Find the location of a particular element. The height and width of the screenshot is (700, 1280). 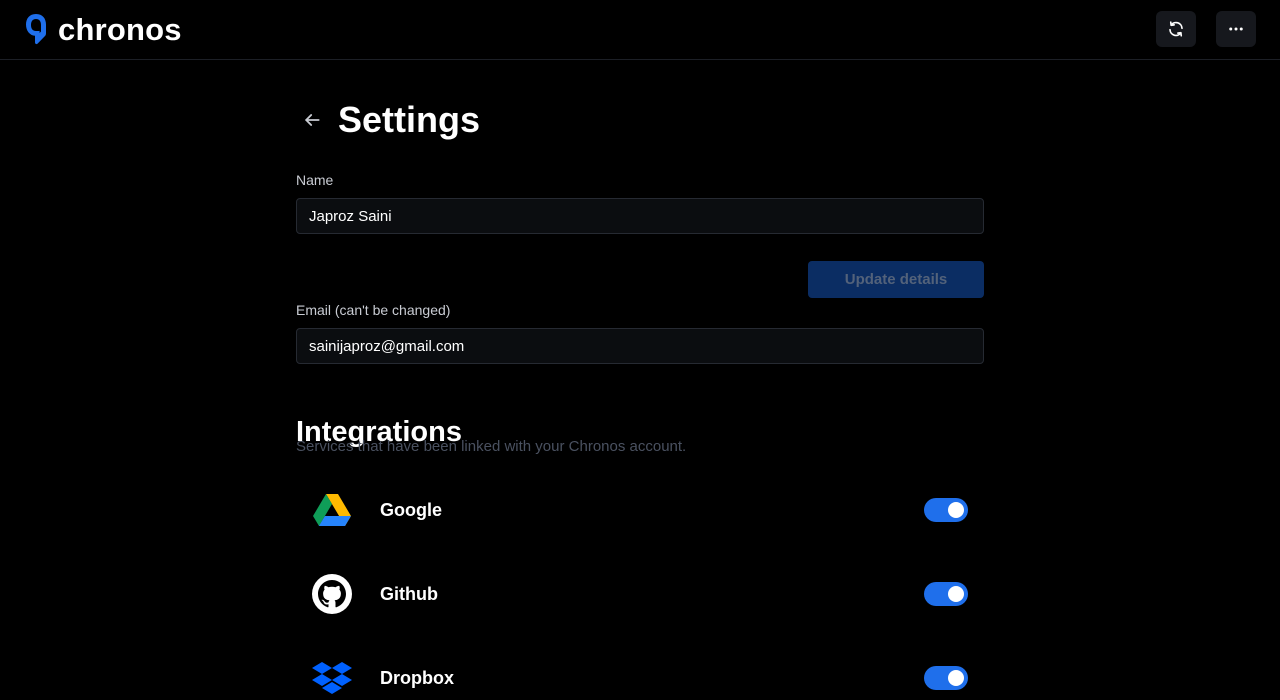

github-toggle is located at coordinates (946, 594).